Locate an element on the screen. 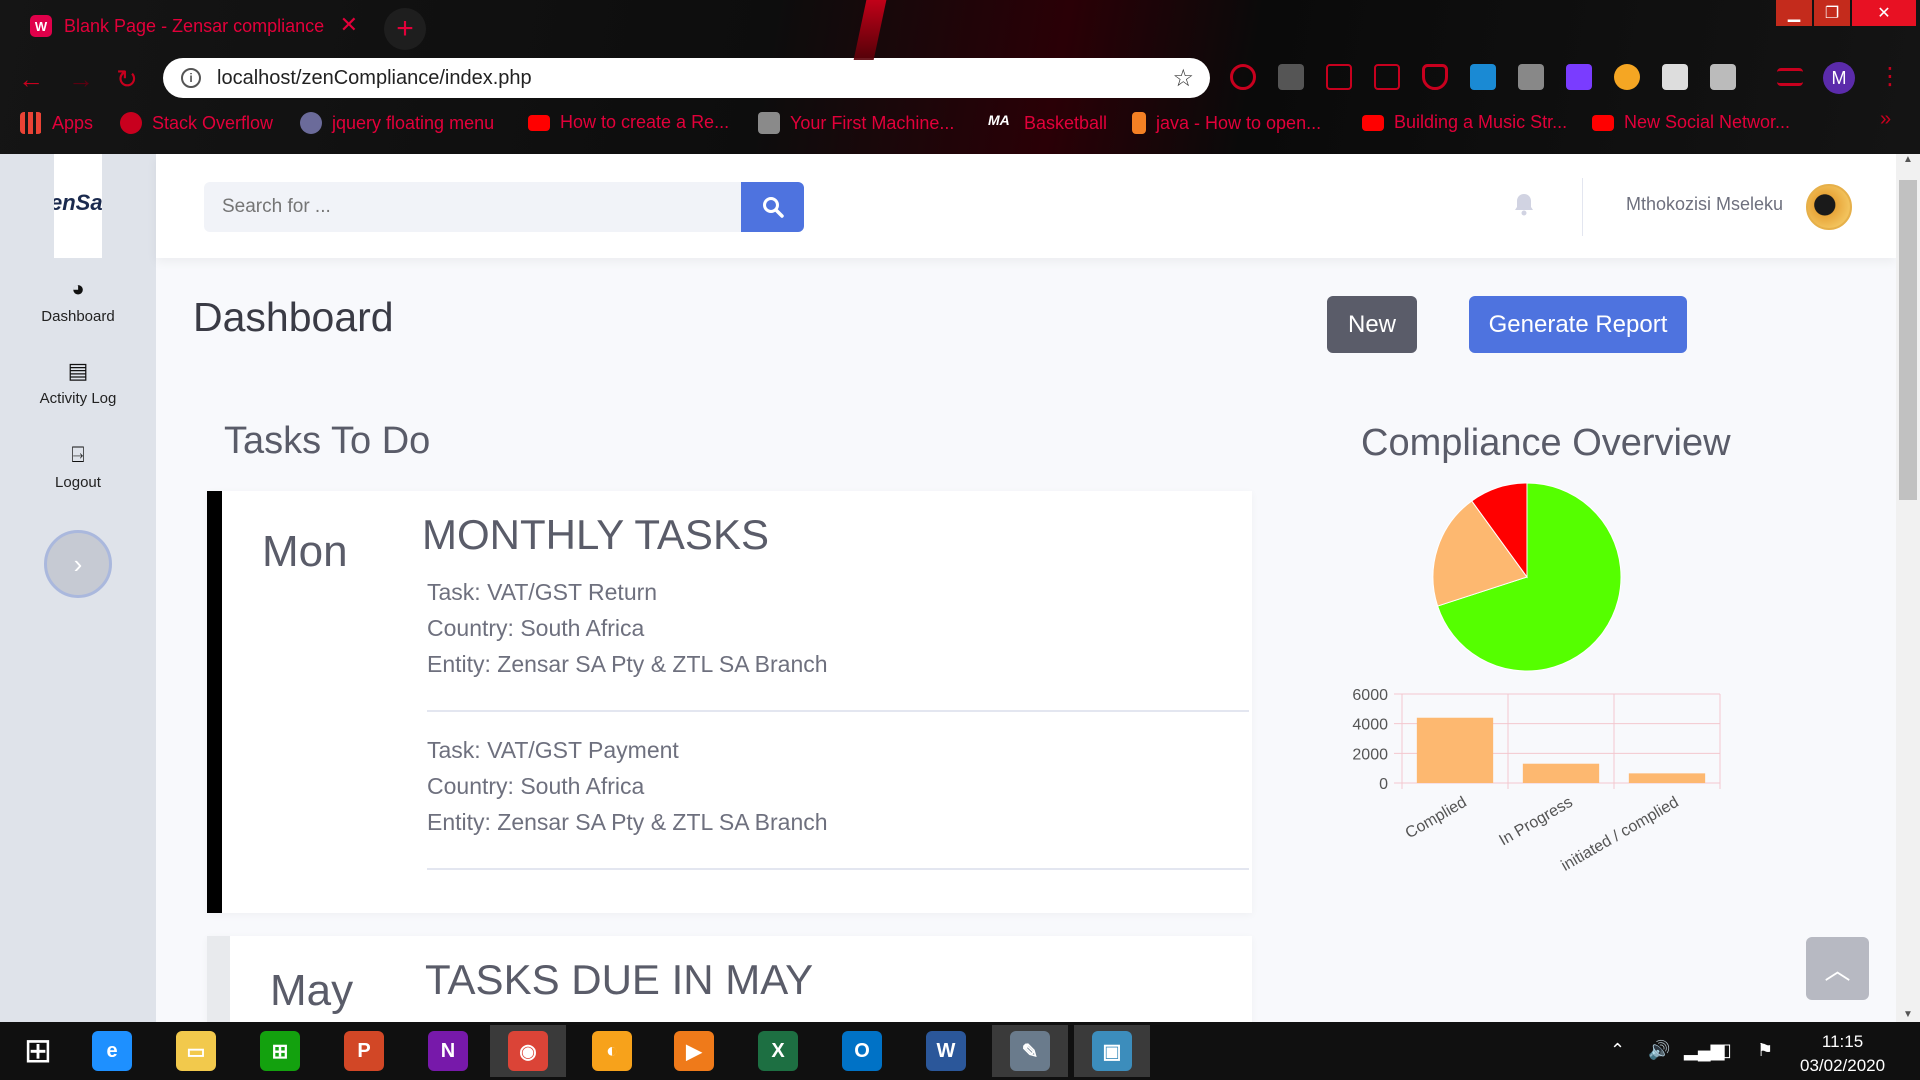  y-tick-label: 0 is located at coordinates (1383, 784).